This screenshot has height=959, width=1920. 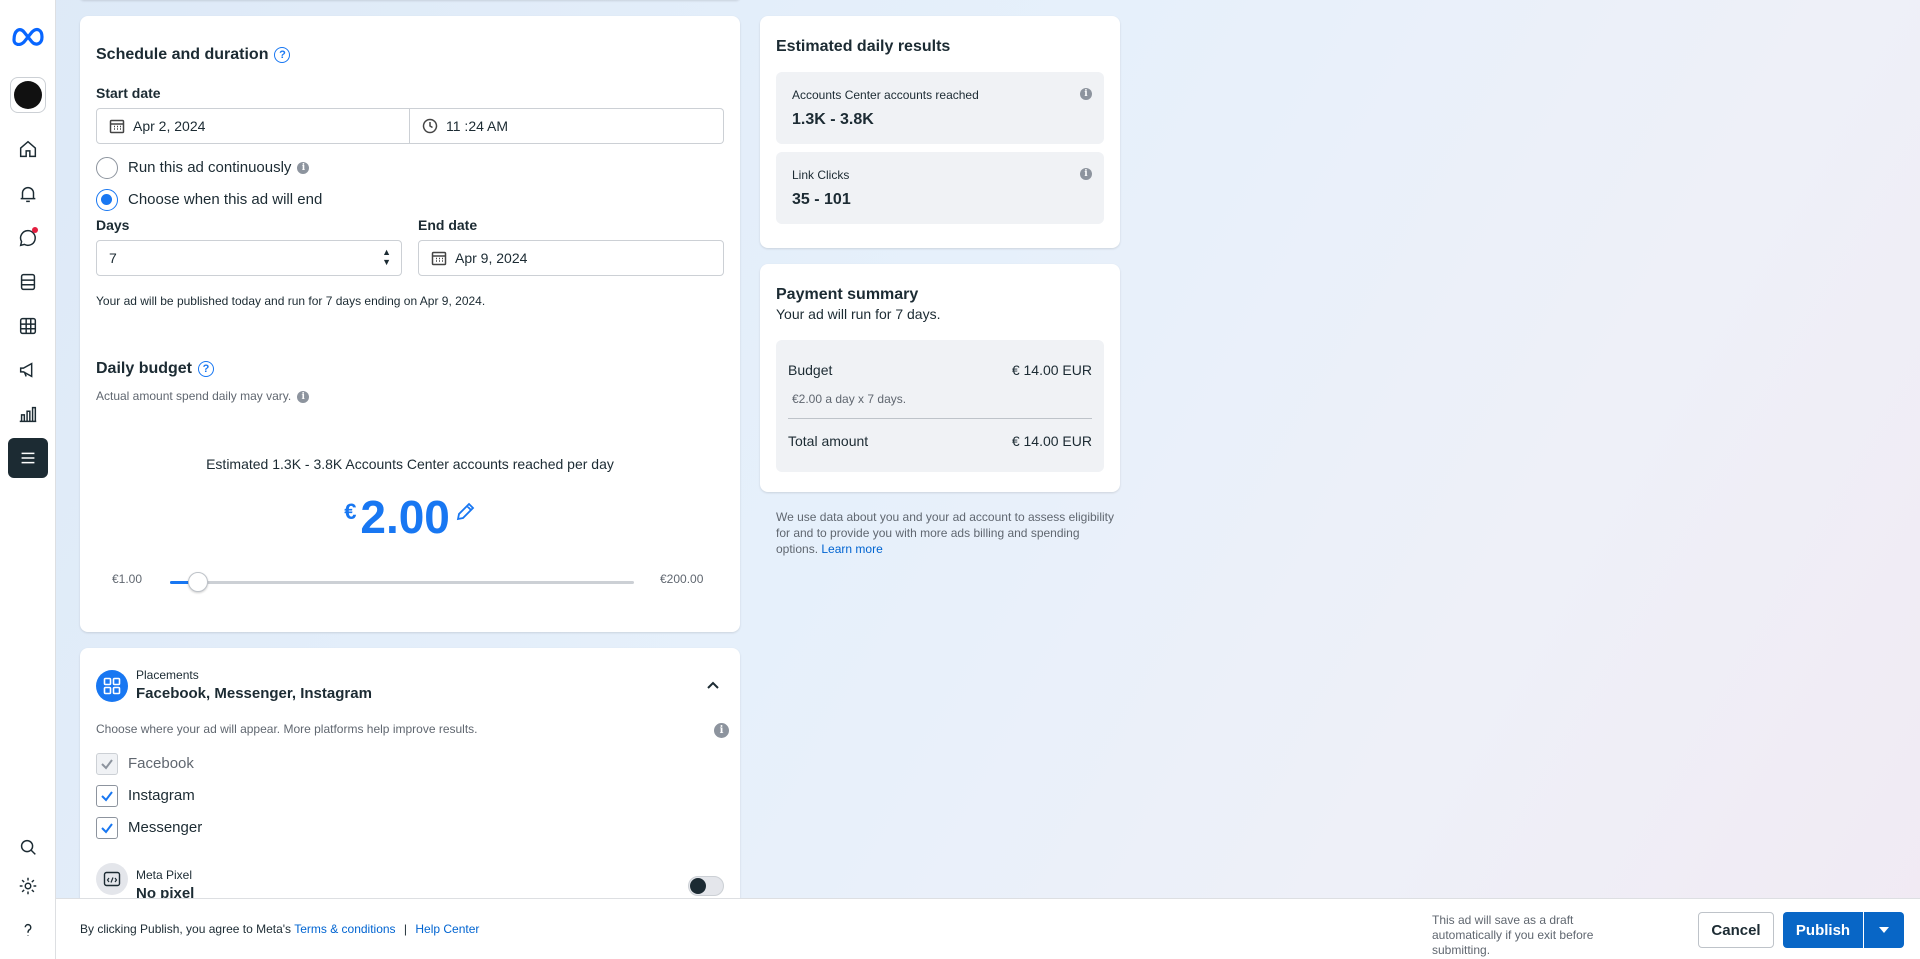 I want to click on sidebar, so click(x=28, y=479).